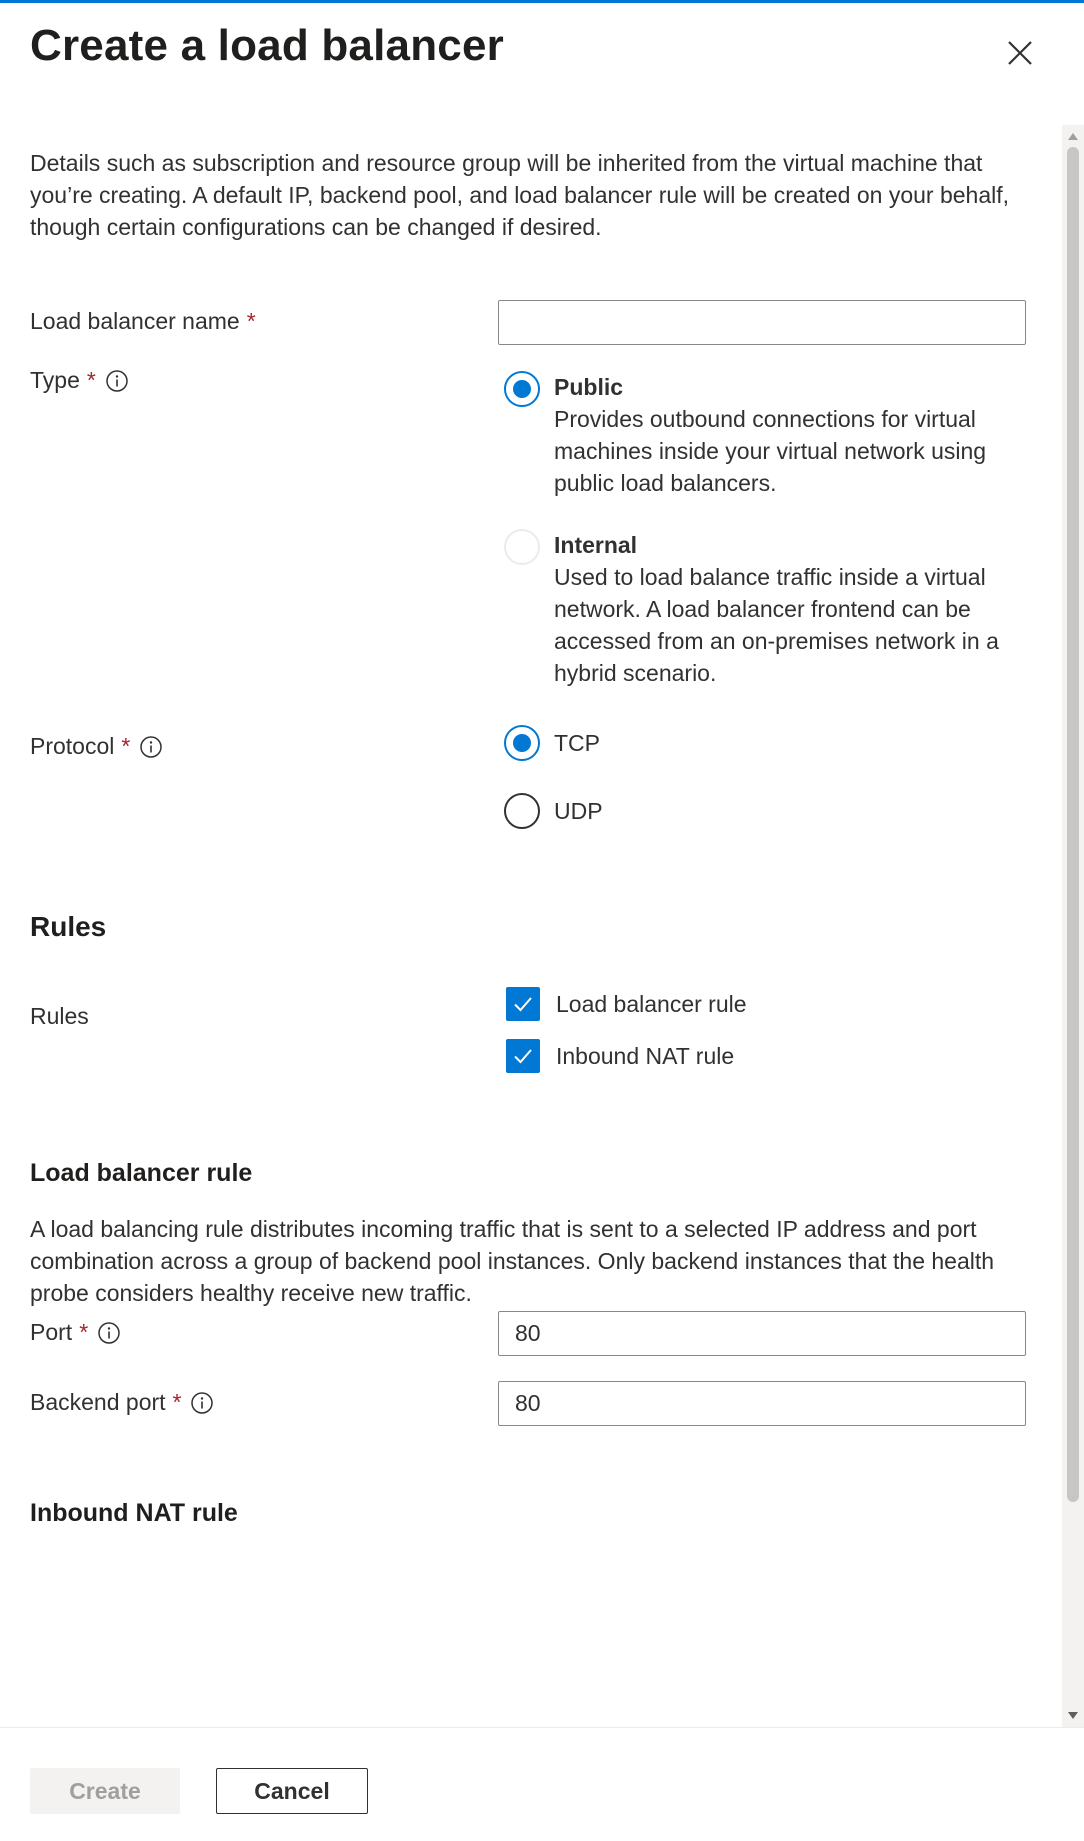 The height and width of the screenshot is (1841, 1084). I want to click on inbound-nat-rule-checkbox-row: Inbound NAT rule, so click(620, 1056).